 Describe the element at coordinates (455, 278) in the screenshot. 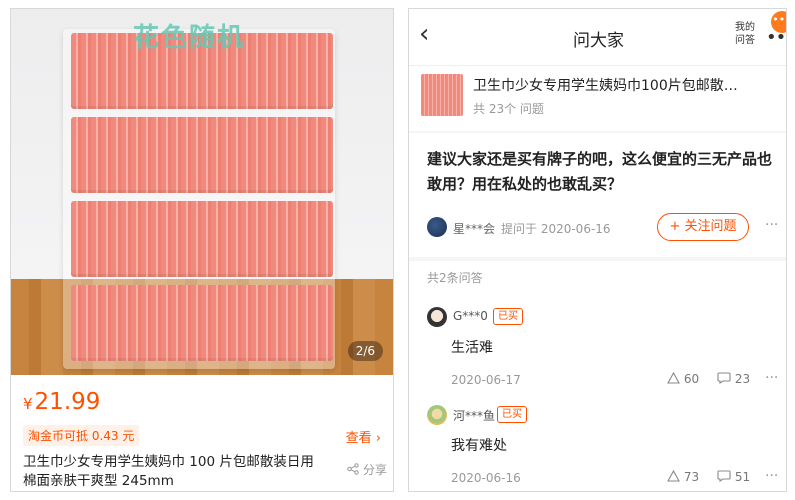

I see `answers-count: 共2条问答` at that location.